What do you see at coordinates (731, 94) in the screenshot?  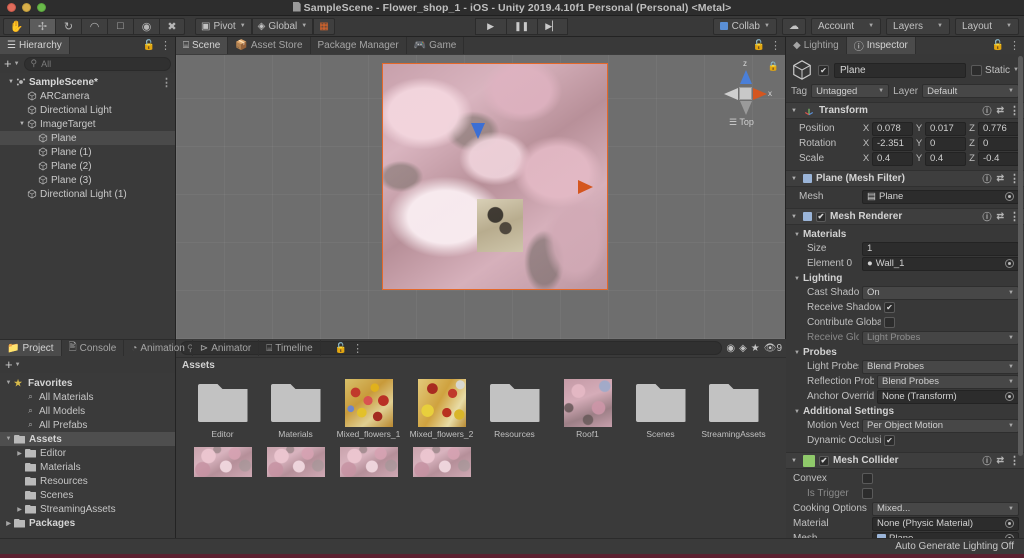 I see `gizmo-left-arrow` at bounding box center [731, 94].